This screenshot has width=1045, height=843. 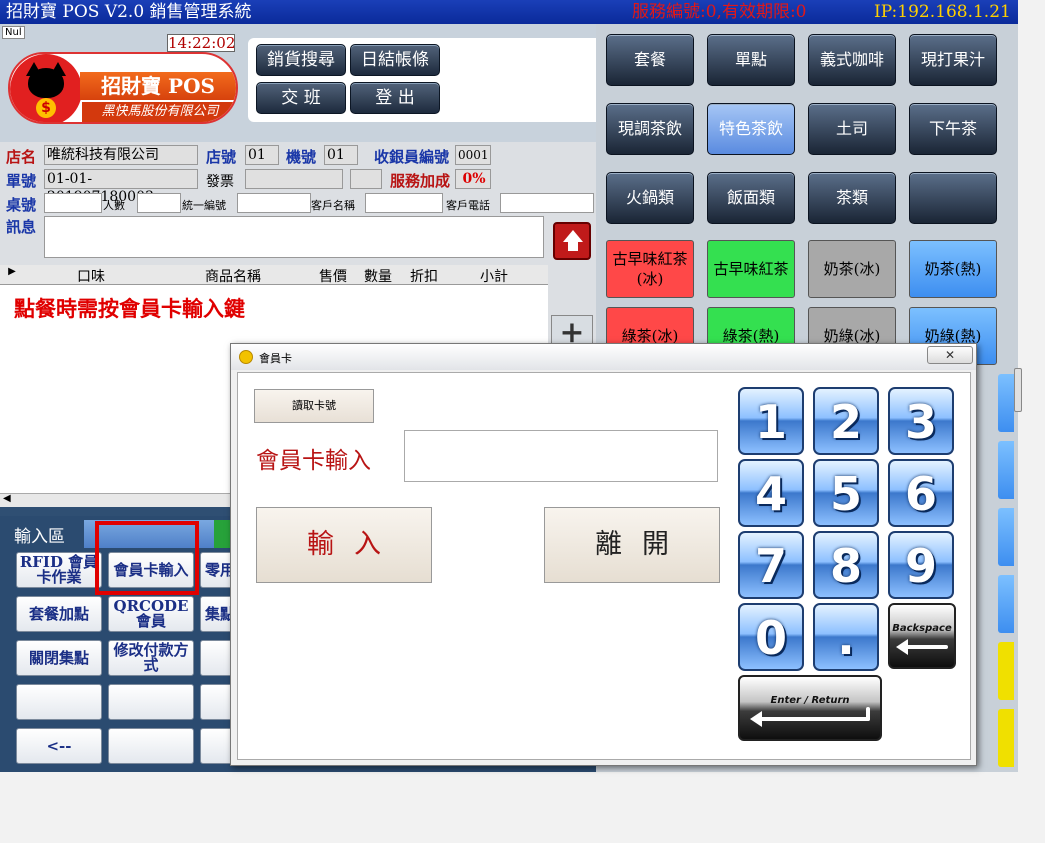 I want to click on order-no-field: 01-01-201907180003, so click(x=121, y=187).